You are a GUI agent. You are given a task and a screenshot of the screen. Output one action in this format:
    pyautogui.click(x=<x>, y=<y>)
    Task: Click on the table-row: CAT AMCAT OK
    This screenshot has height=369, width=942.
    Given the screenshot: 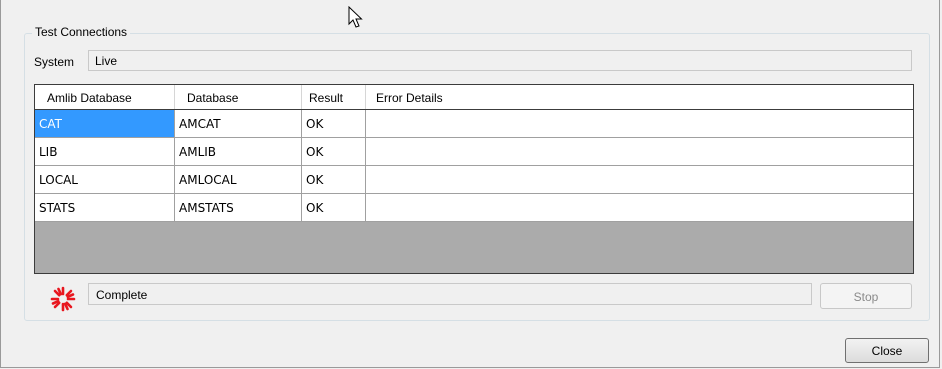 What is the action you would take?
    pyautogui.click(x=474, y=124)
    